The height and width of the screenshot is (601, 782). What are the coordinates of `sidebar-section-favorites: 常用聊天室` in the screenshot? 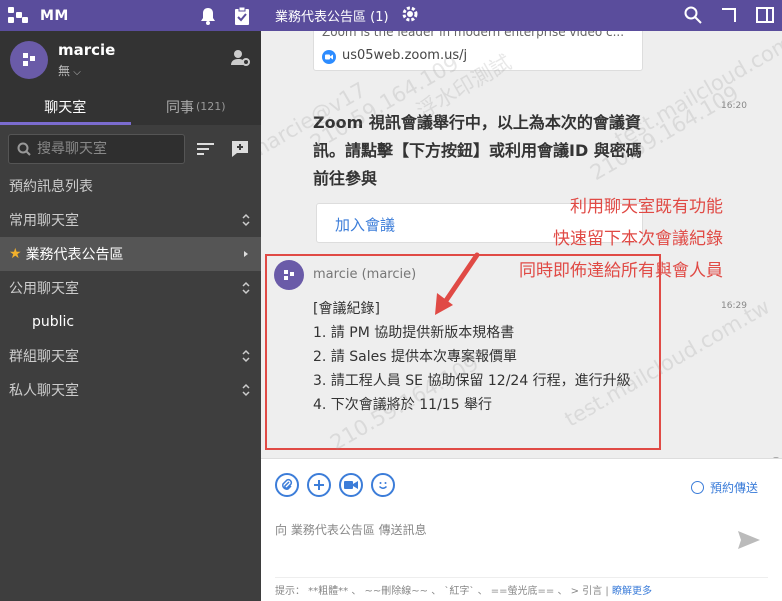 It's located at (130, 220).